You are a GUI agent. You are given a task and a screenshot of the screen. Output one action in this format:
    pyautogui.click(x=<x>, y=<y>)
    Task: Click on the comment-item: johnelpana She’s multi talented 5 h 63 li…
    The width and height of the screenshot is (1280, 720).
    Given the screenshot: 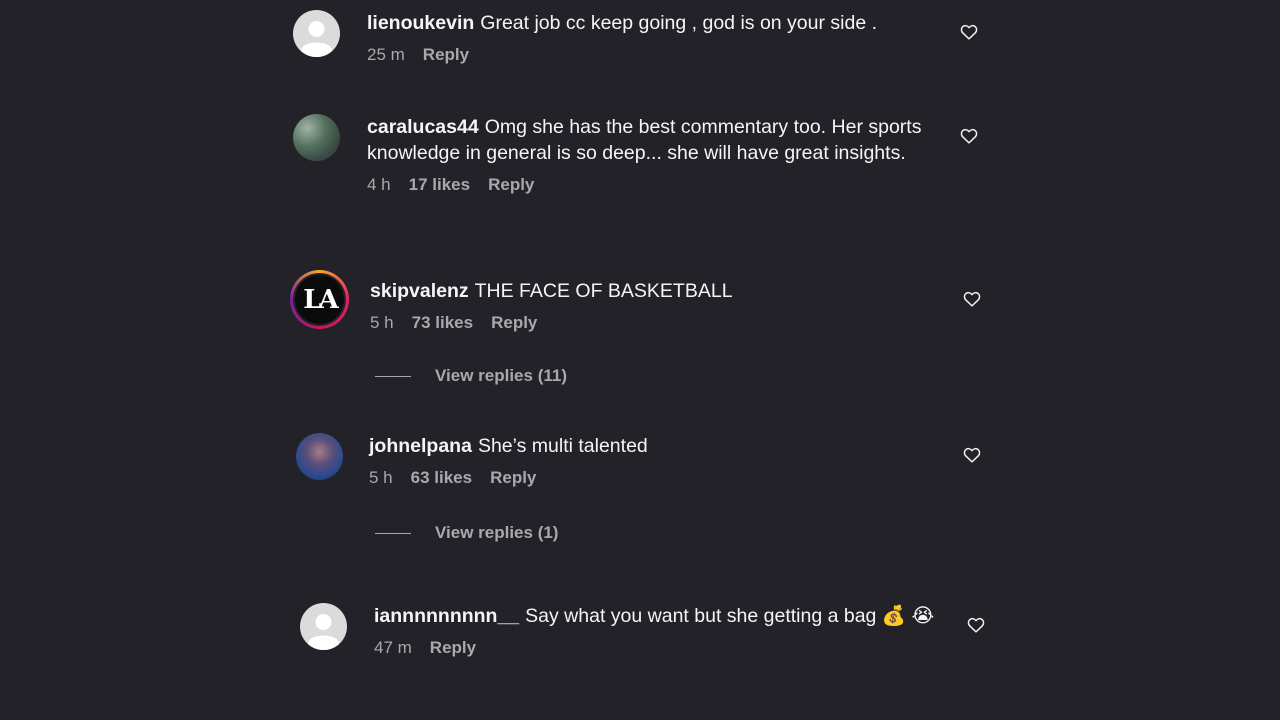 What is the action you would take?
    pyautogui.click(x=472, y=460)
    